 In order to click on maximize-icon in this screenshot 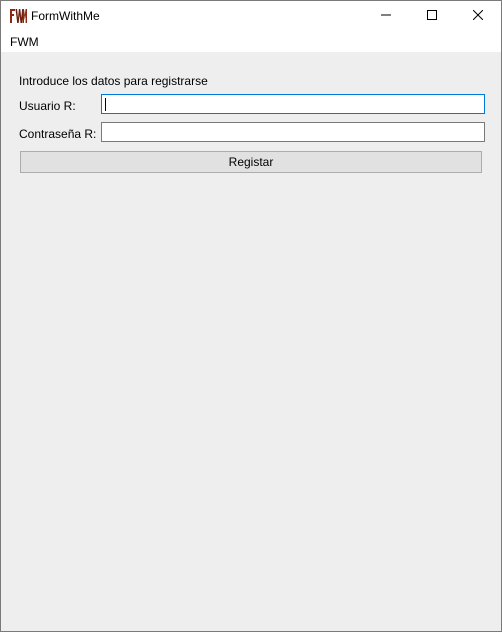, I will do `click(432, 16)`.